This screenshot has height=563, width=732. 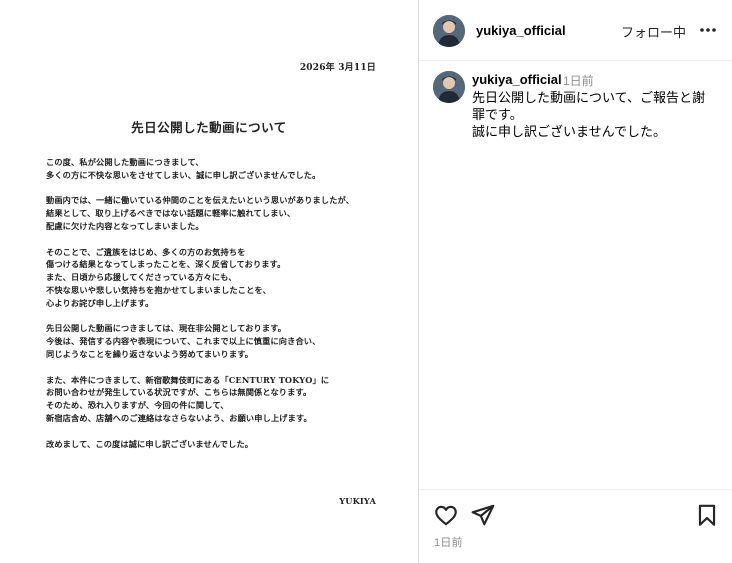 What do you see at coordinates (569, 131) in the screenshot?
I see `caption-line: 誠に申し訳ございませんでした。` at bounding box center [569, 131].